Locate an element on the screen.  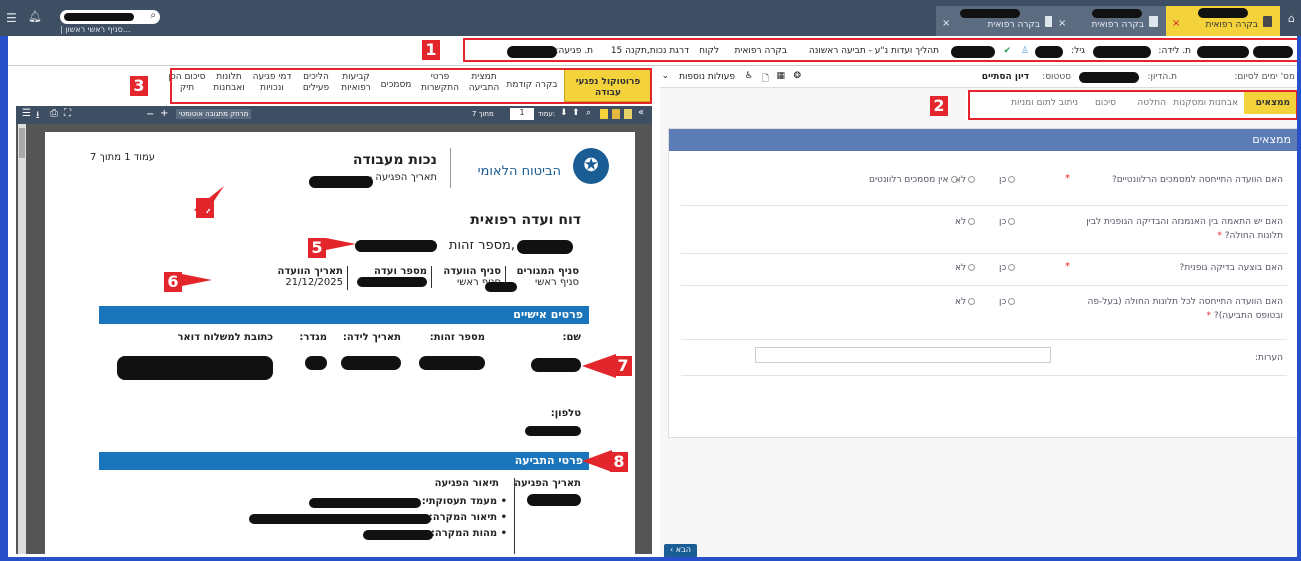
next-button: ‹ הבא is located at coordinates (680, 551).